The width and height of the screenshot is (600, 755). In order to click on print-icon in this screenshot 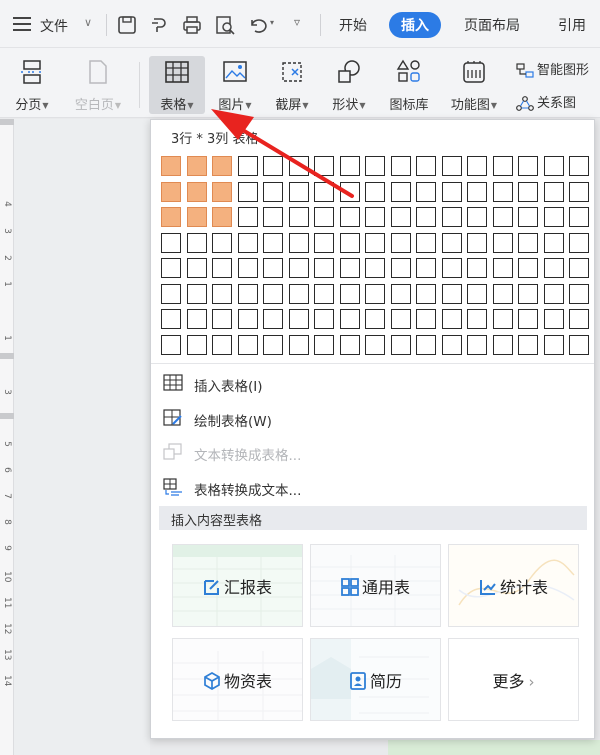, I will do `click(192, 25)`.